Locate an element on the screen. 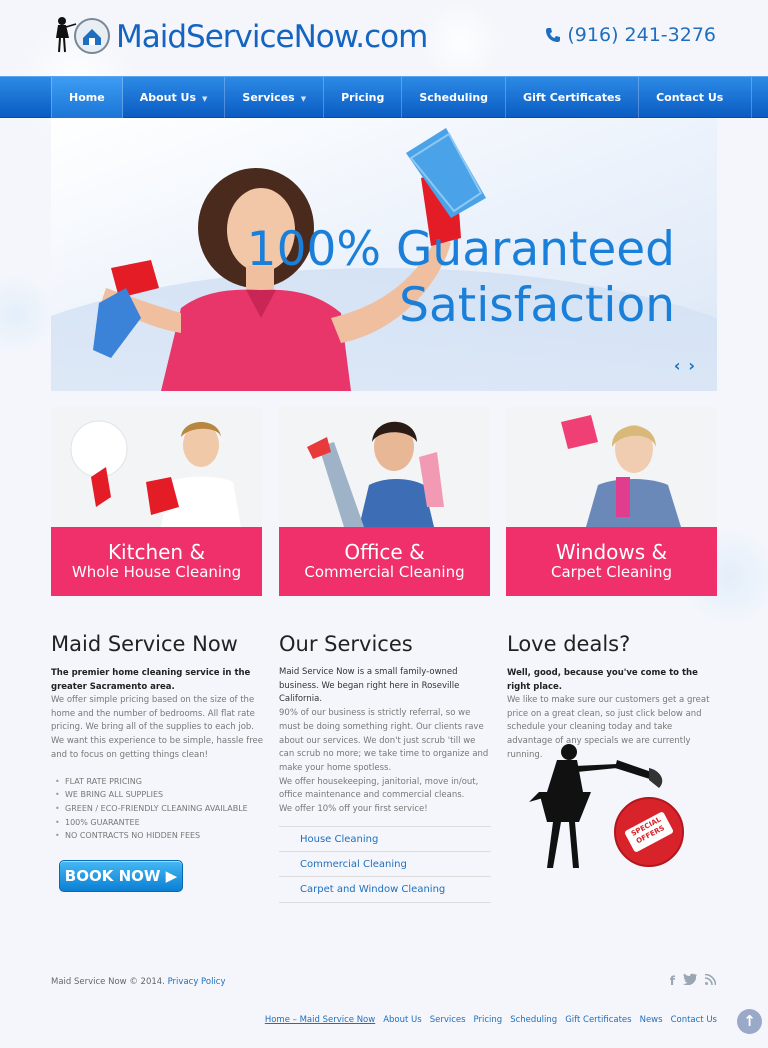 Image resolution: width=768 pixels, height=1048 pixels. social-icons: f is located at coordinates (693, 980).